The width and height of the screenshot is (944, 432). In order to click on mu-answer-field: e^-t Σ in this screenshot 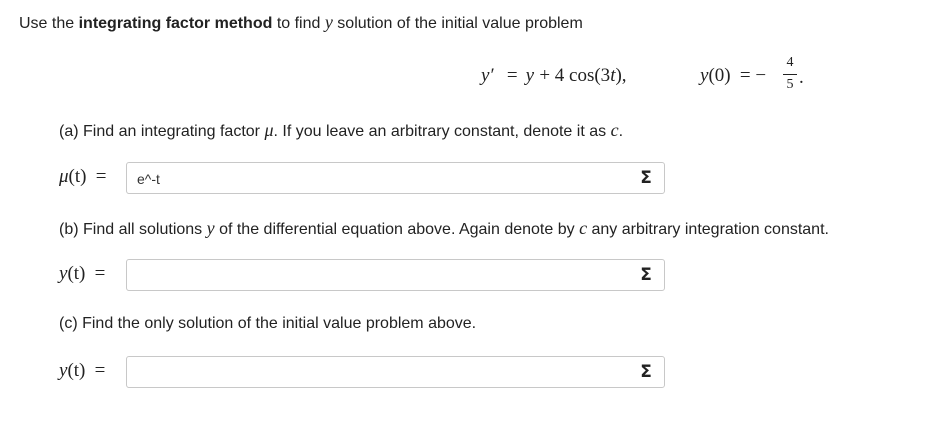, I will do `click(395, 178)`.